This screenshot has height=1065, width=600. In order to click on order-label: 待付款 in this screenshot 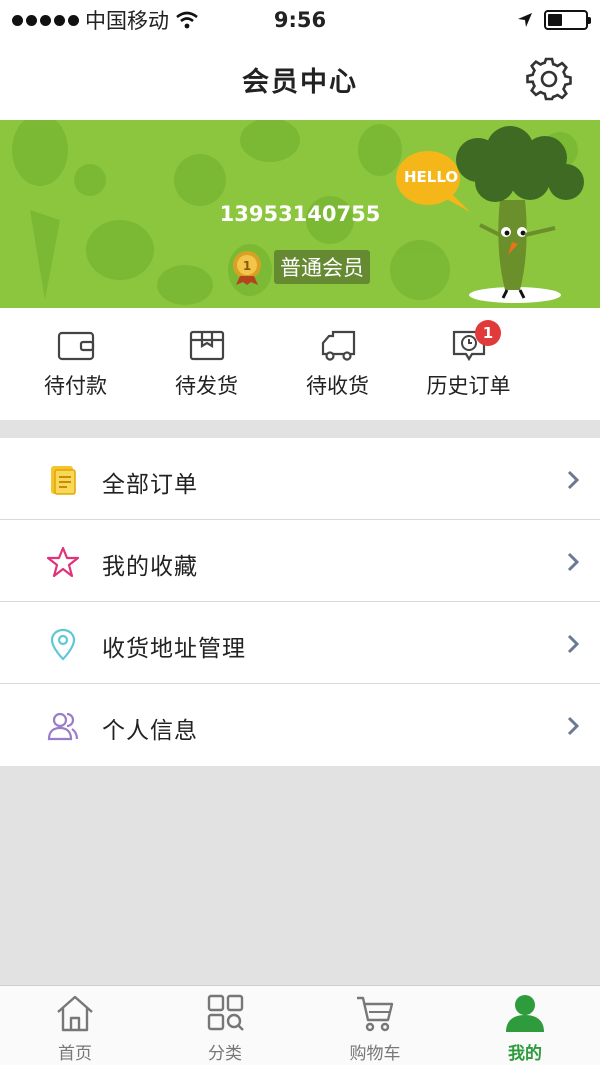, I will do `click(75, 386)`.